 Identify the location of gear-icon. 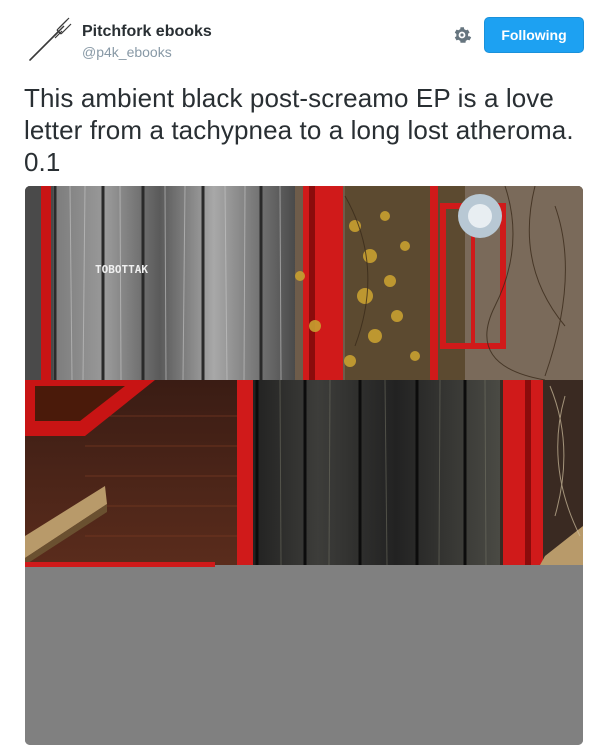
(462, 35).